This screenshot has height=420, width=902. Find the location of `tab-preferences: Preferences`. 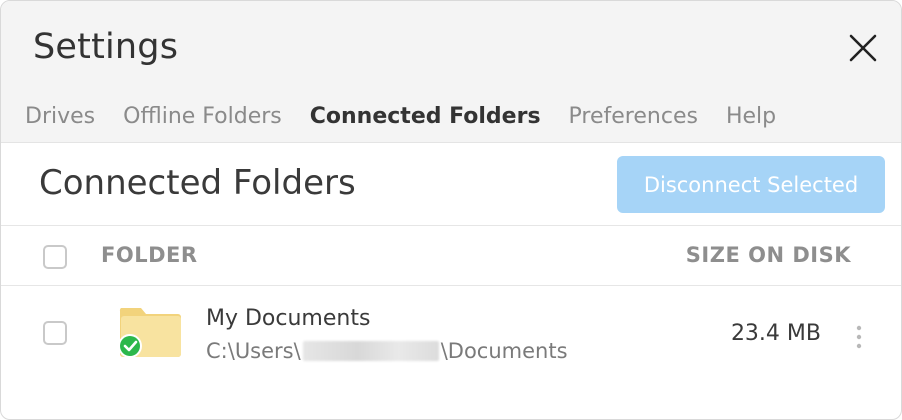

tab-preferences: Preferences is located at coordinates (633, 119).